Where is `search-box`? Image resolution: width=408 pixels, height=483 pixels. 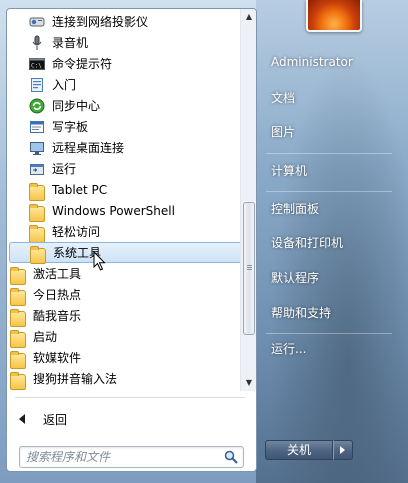
search-box is located at coordinates (131, 457).